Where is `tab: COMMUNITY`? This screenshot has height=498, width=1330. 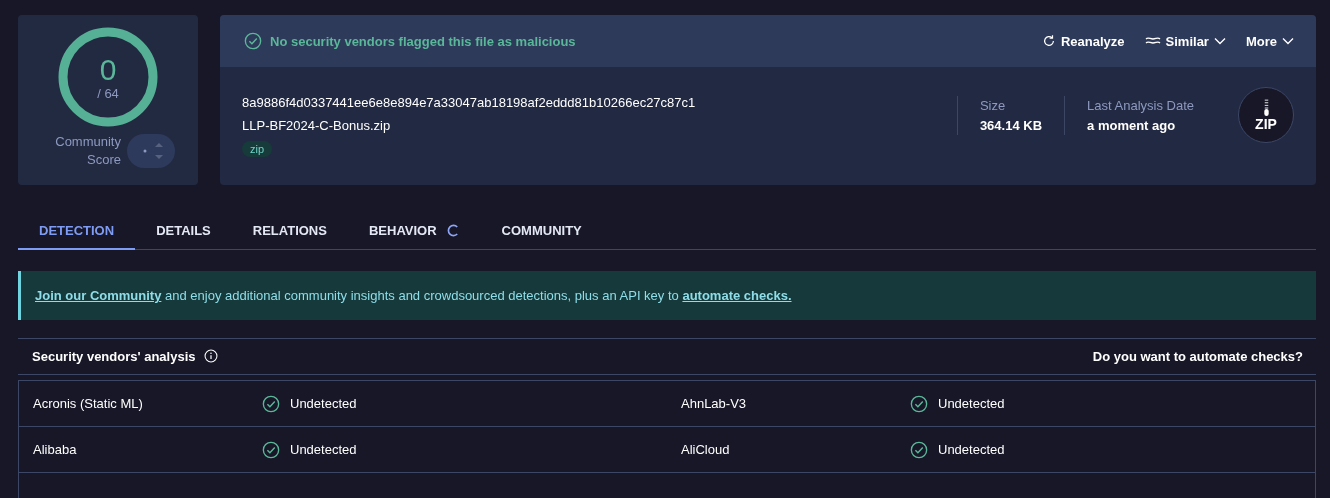 tab: COMMUNITY is located at coordinates (541, 231).